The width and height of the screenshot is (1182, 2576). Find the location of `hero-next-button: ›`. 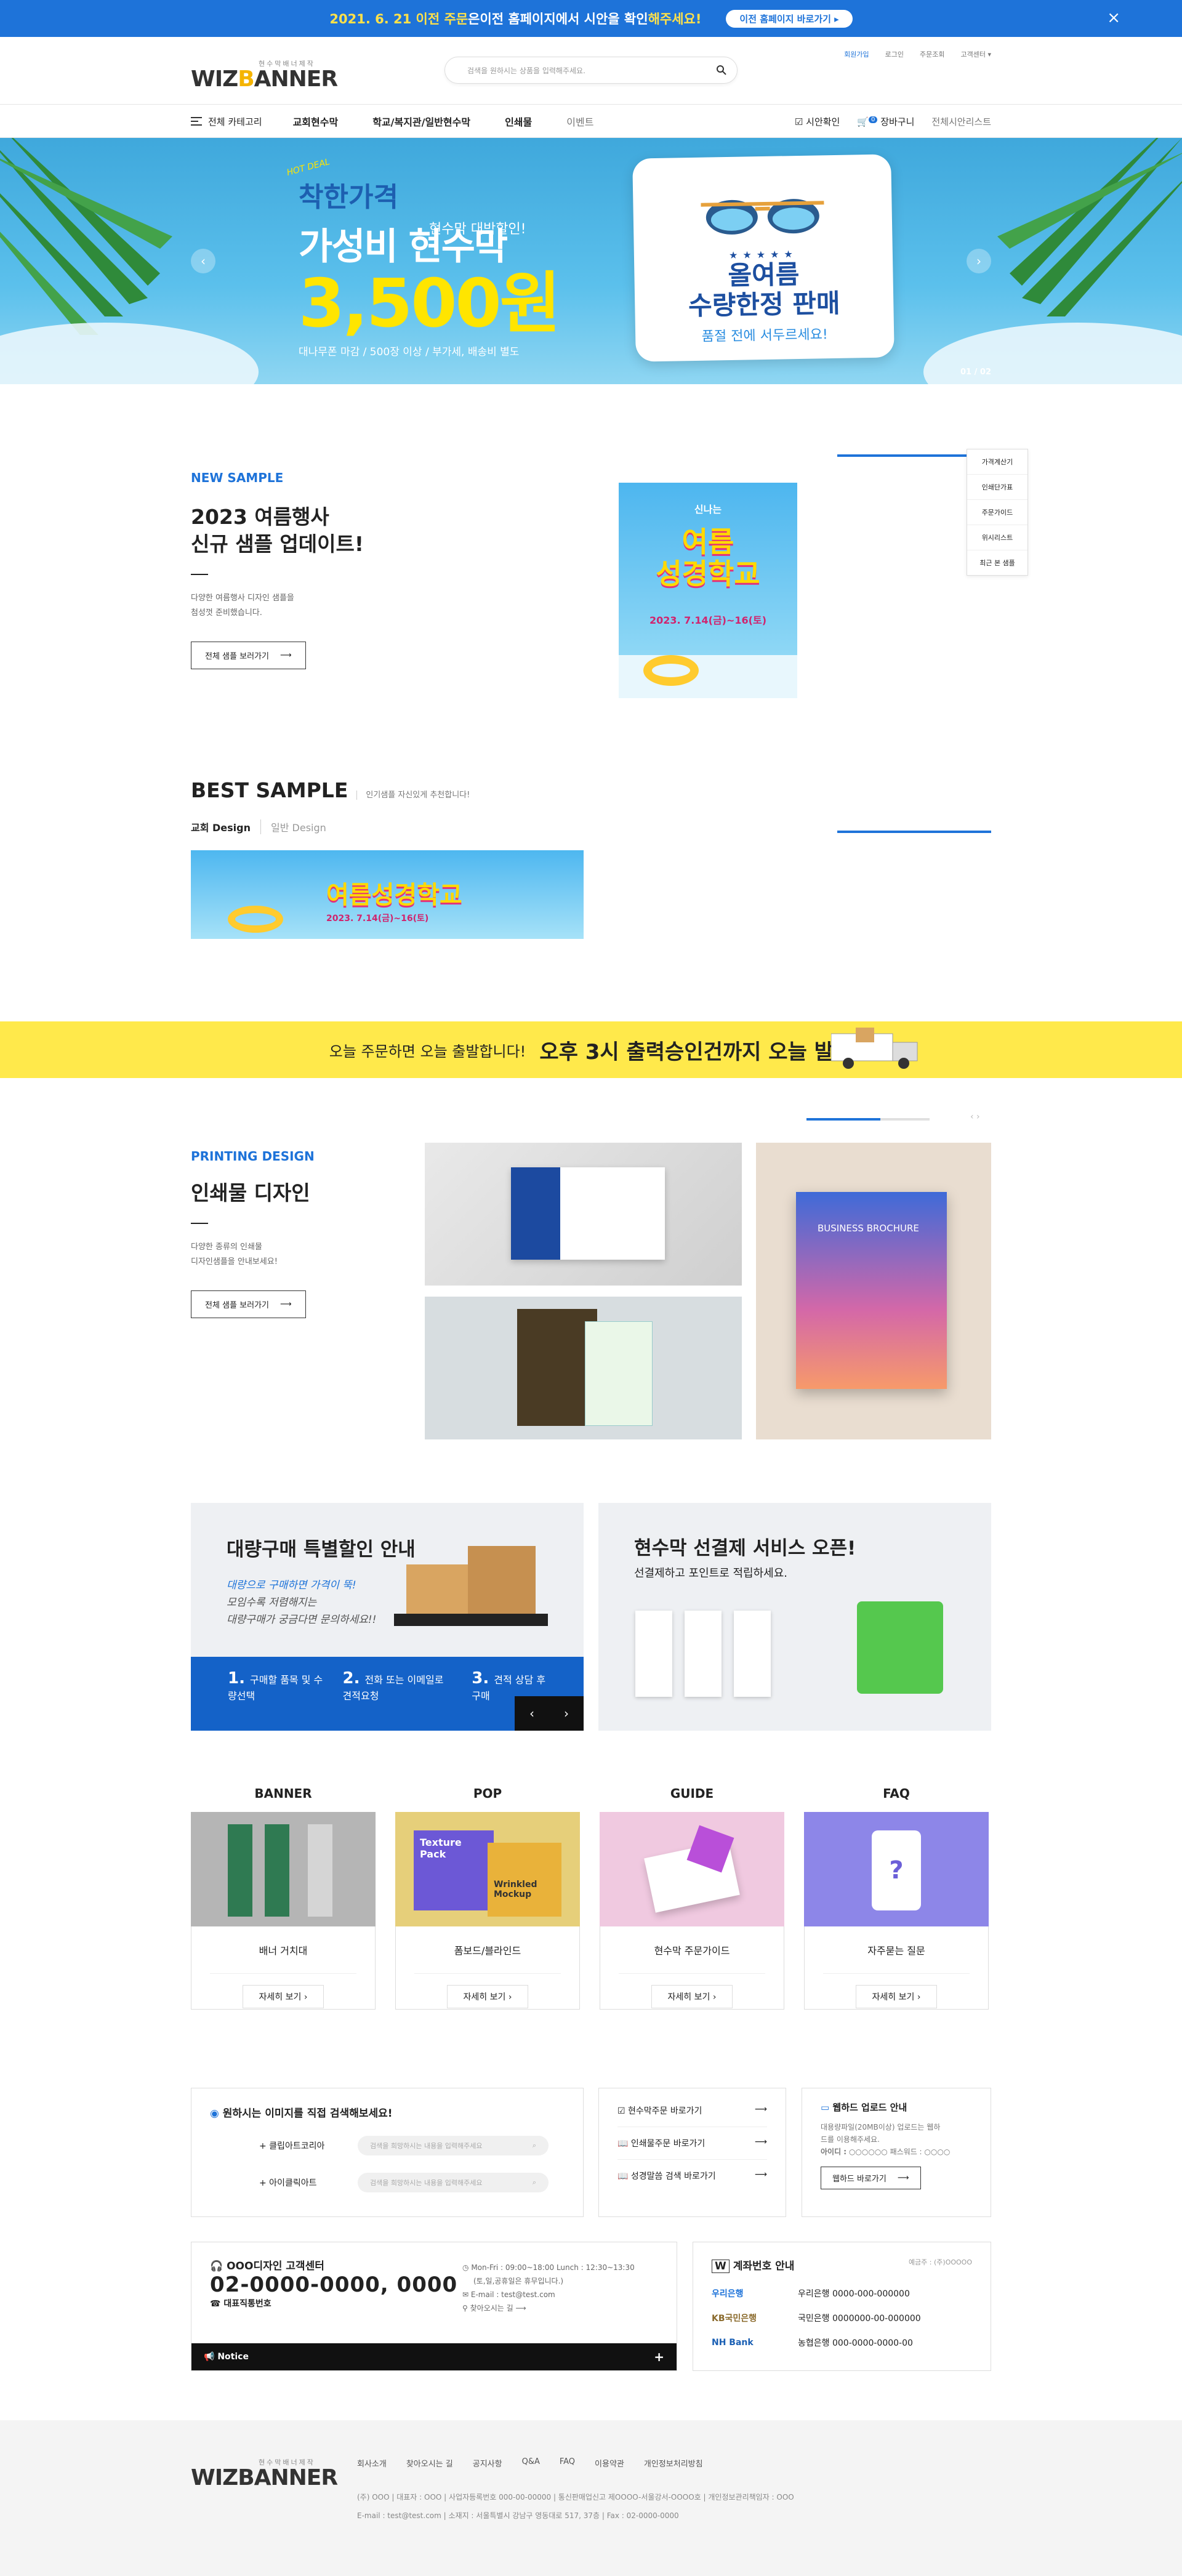

hero-next-button: › is located at coordinates (979, 261).